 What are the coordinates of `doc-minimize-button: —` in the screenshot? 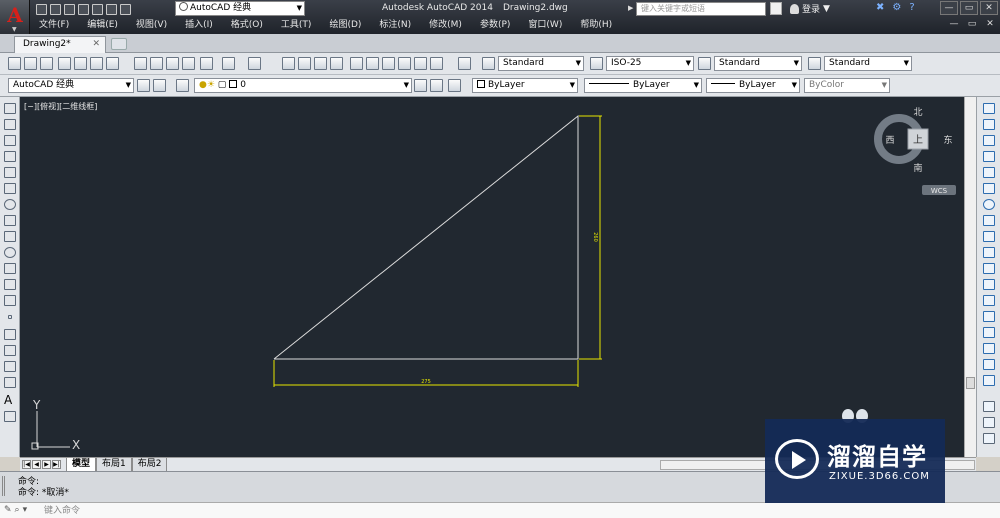 It's located at (954, 24).